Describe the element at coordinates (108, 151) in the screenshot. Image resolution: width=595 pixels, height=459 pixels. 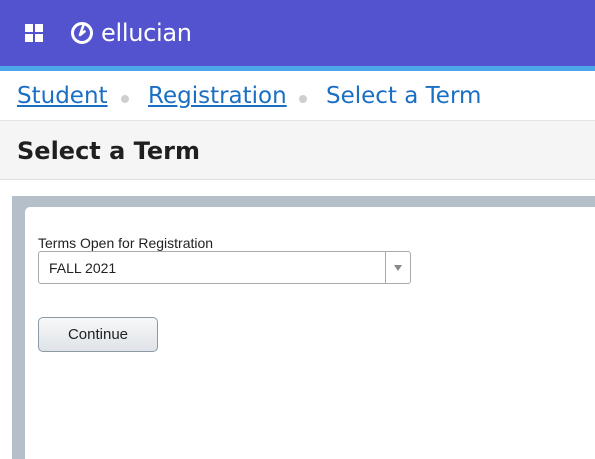
I see `page-title: Select a Term` at that location.